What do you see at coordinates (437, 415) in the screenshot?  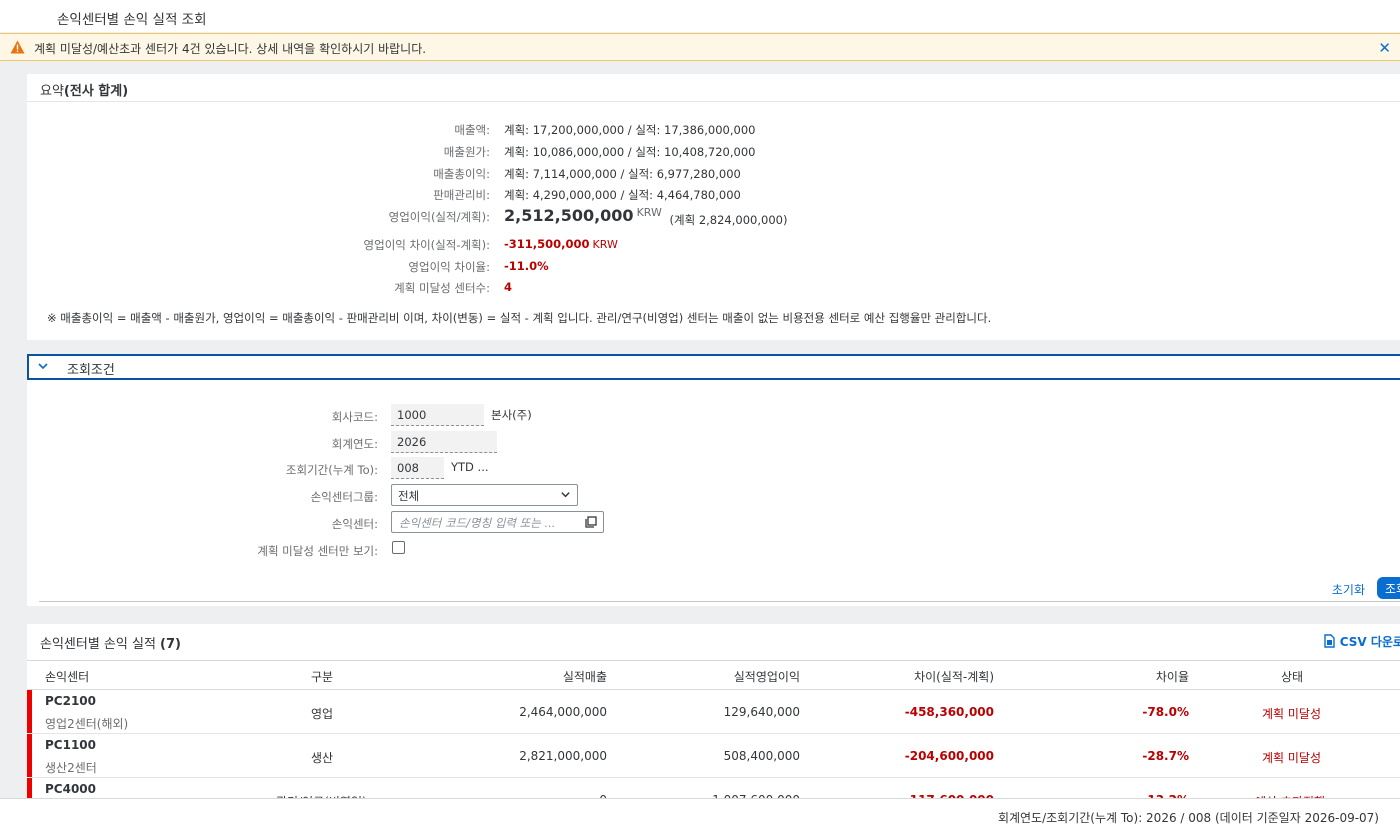 I see `company-code-input` at bounding box center [437, 415].